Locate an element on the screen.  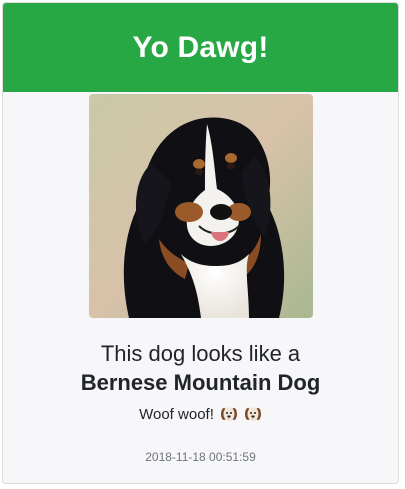
breed-name: Bernese Mountain Dog is located at coordinates (200, 382).